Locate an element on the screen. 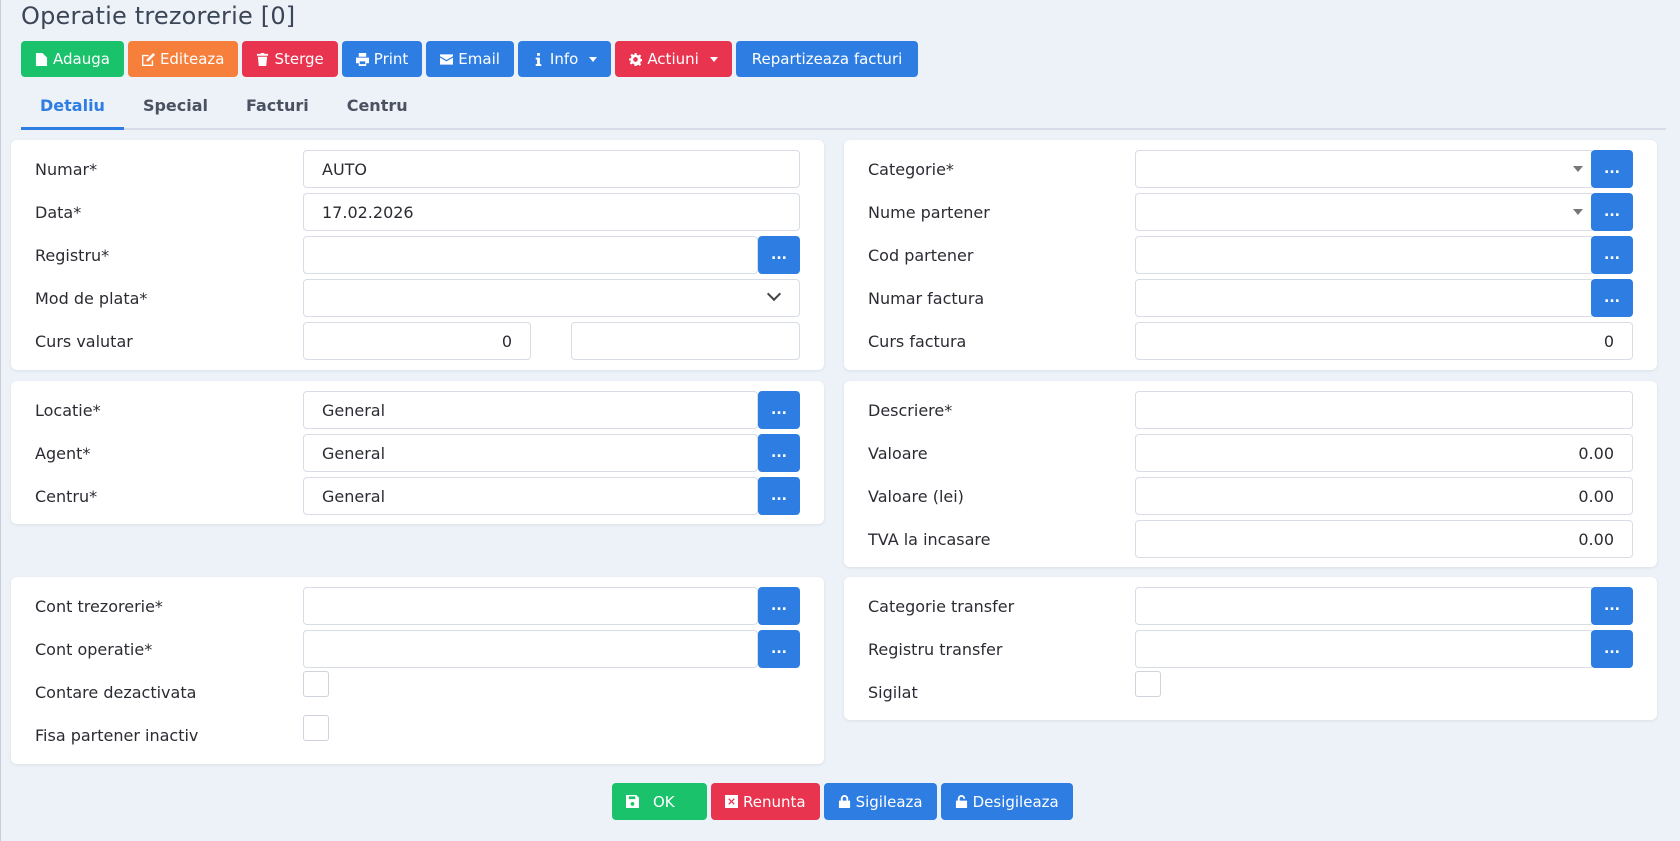 This screenshot has height=841, width=1680. edit-icon is located at coordinates (148, 59).